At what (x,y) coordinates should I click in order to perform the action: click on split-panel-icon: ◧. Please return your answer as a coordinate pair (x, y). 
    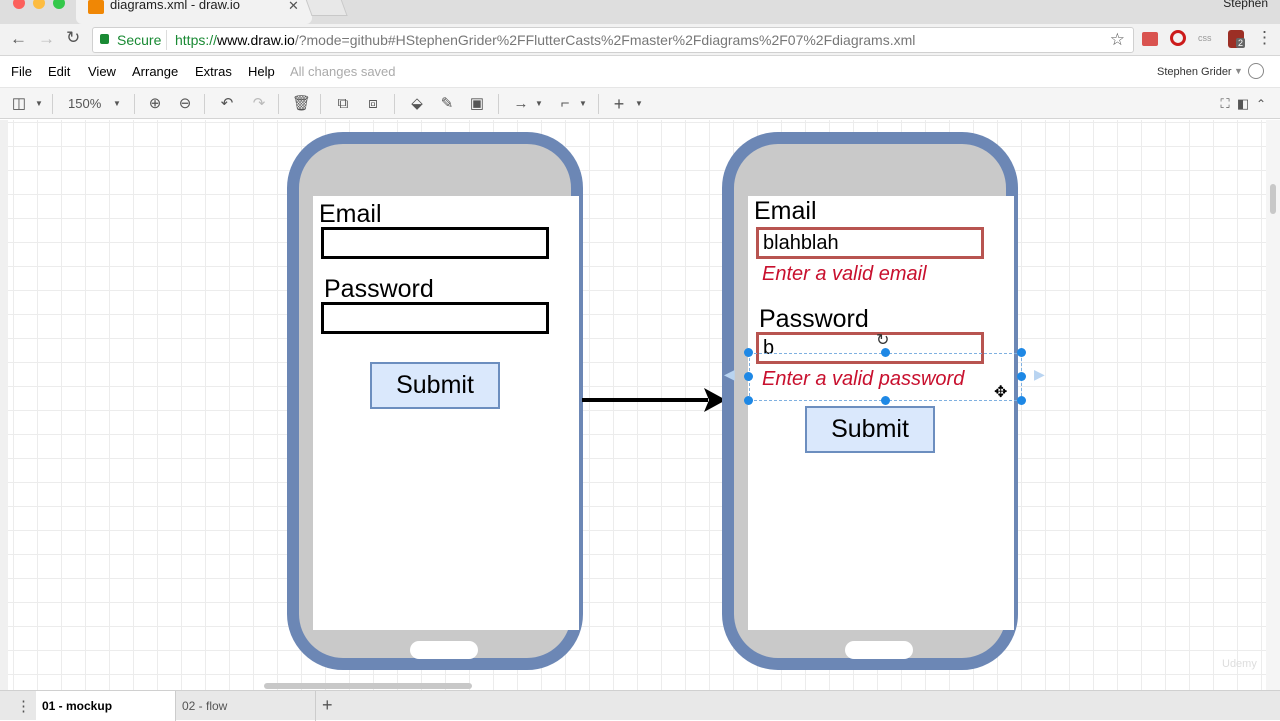
    Looking at the image, I should click on (1243, 104).